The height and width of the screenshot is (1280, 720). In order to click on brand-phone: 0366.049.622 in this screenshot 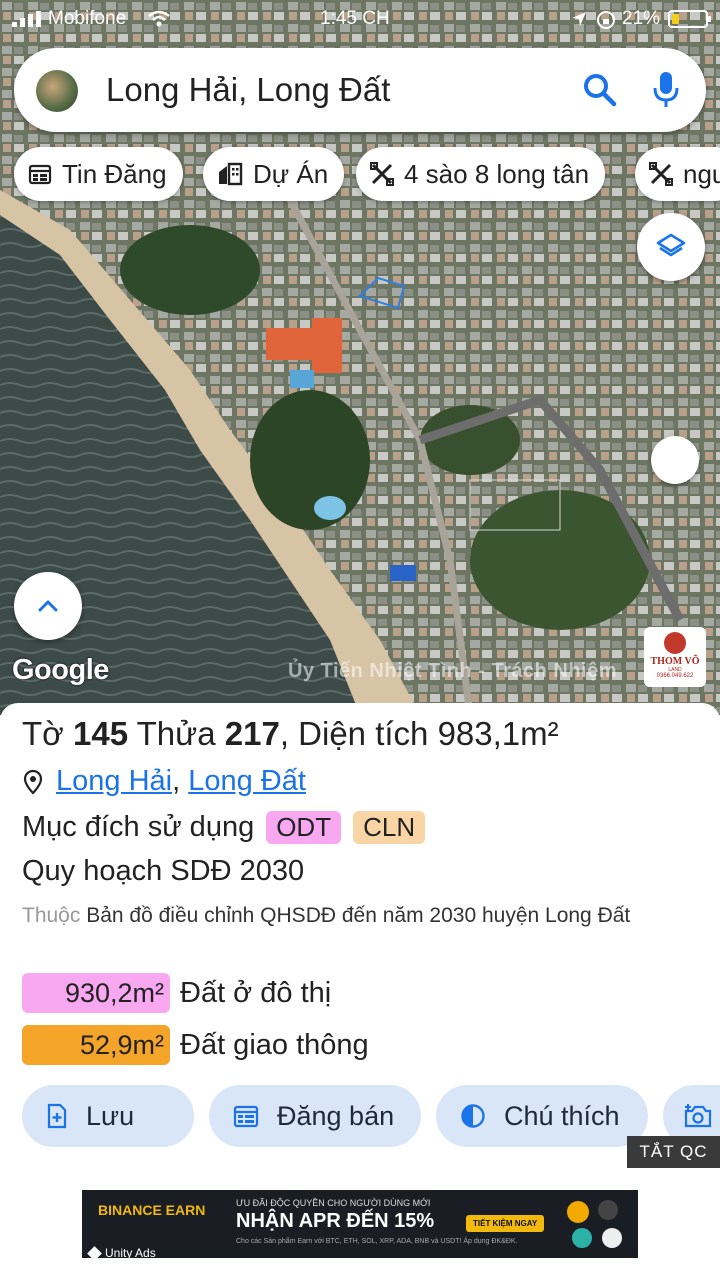, I will do `click(675, 676)`.